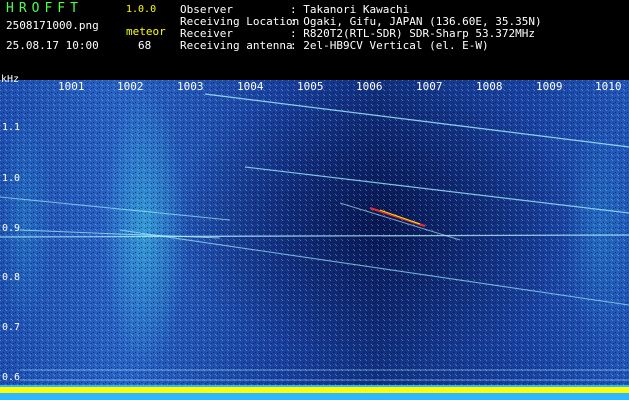  I want to click on x-tick-label: 1002, so click(130, 86).